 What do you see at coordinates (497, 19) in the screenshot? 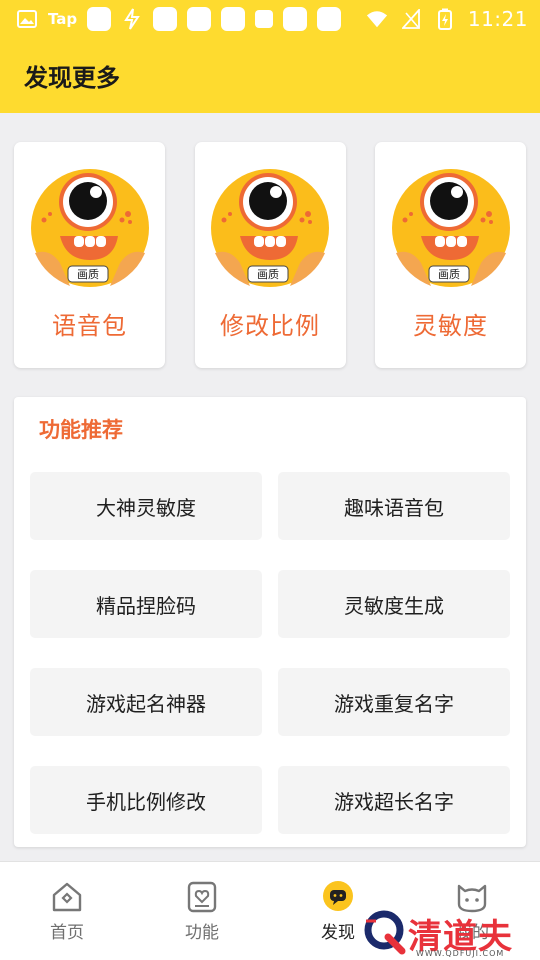
I see `status-time: 11:21` at bounding box center [497, 19].